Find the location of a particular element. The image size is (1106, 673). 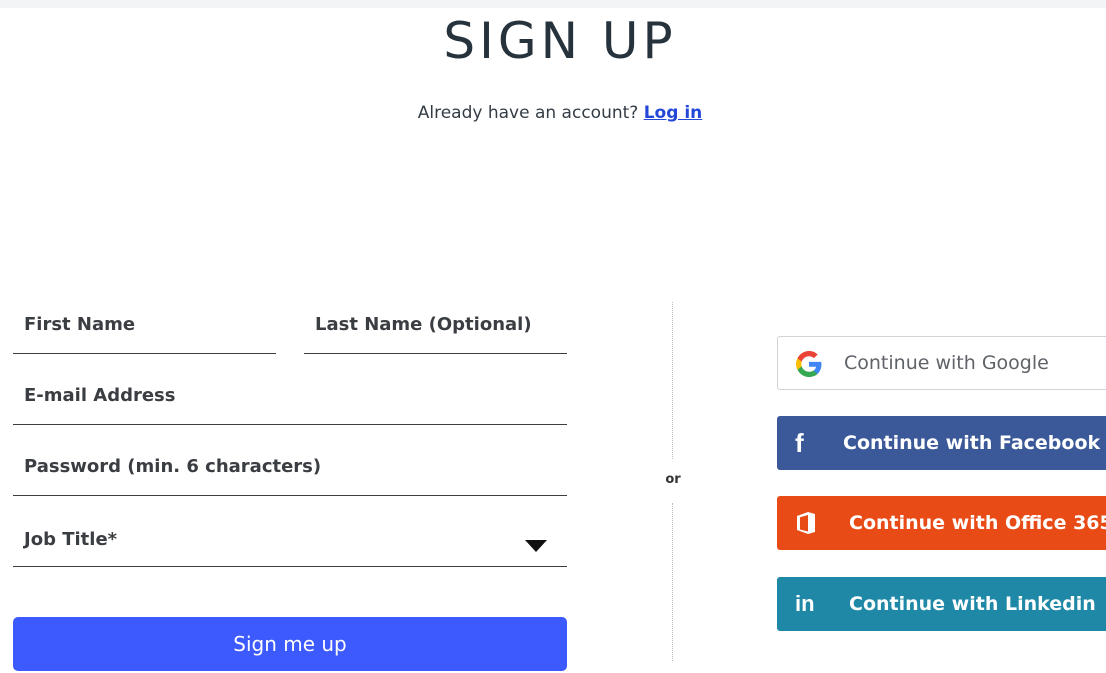

continue-with-office365-button: Continue with Office 365 is located at coordinates (941, 523).